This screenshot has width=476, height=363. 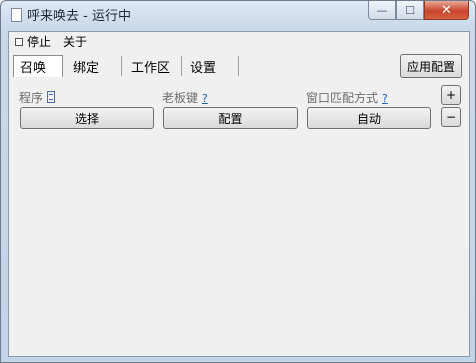 What do you see at coordinates (342, 98) in the screenshot?
I see `window-match-label-text: 窗口匹配方式` at bounding box center [342, 98].